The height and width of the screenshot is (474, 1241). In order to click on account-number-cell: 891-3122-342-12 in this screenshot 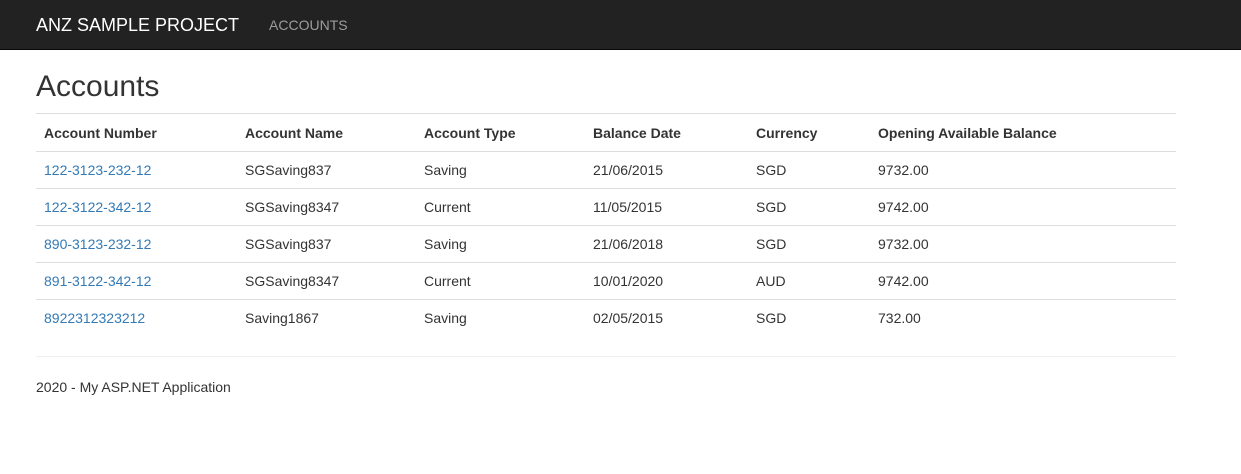, I will do `click(136, 281)`.